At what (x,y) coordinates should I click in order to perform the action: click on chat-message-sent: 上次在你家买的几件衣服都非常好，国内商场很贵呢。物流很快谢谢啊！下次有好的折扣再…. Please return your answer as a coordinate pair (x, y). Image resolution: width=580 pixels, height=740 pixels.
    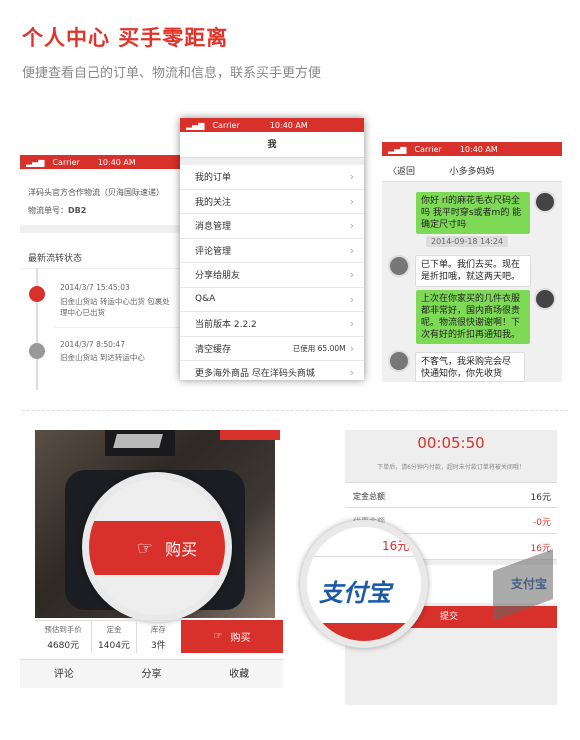
    Looking at the image, I should click on (473, 317).